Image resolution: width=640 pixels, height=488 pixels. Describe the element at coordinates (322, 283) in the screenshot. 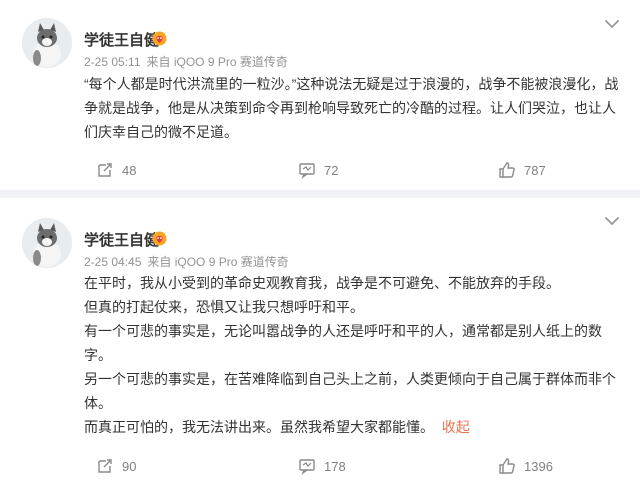

I see `post-paragraph: 在平时，我从小受到的革命史观教育我，战争是不可避免、不能放弃的手段。` at that location.